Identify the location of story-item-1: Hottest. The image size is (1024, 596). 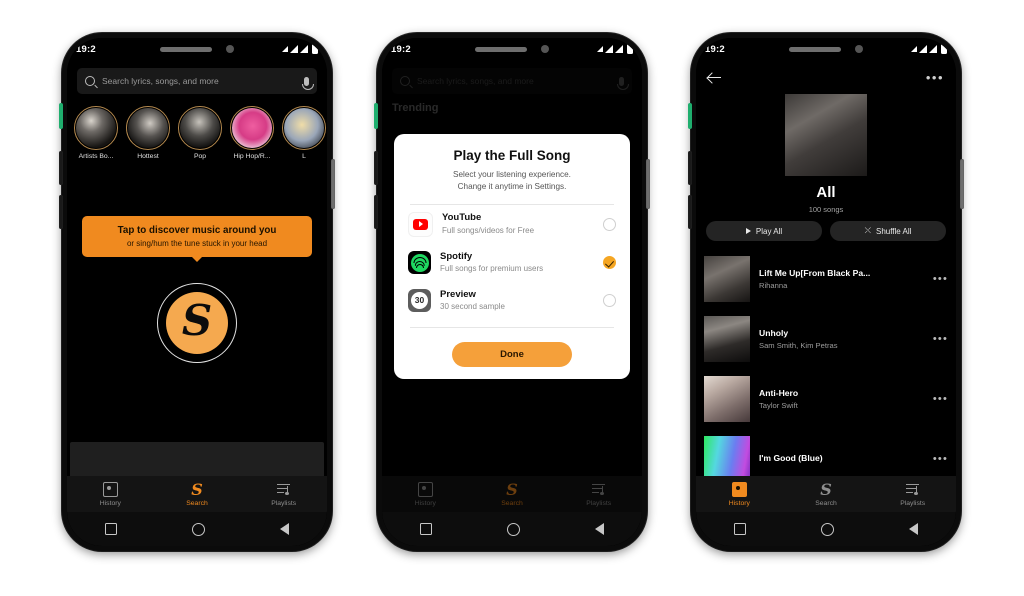
(148, 133).